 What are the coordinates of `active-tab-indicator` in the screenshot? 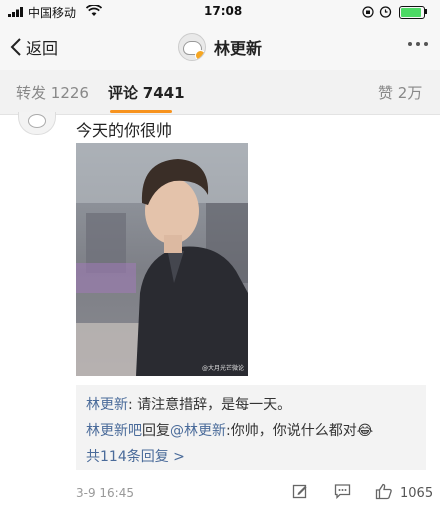 It's located at (141, 111).